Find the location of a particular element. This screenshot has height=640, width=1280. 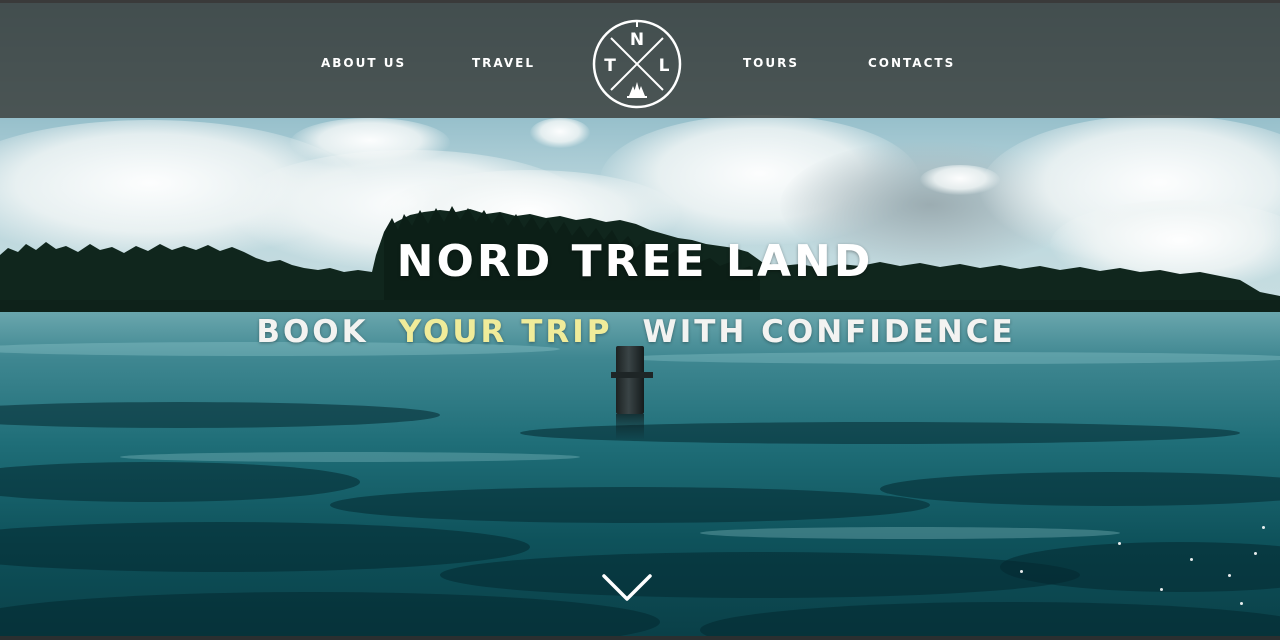

hero-tagline: BOOK YOUR TRIP WITH CONFIDENCE is located at coordinates (636, 332).